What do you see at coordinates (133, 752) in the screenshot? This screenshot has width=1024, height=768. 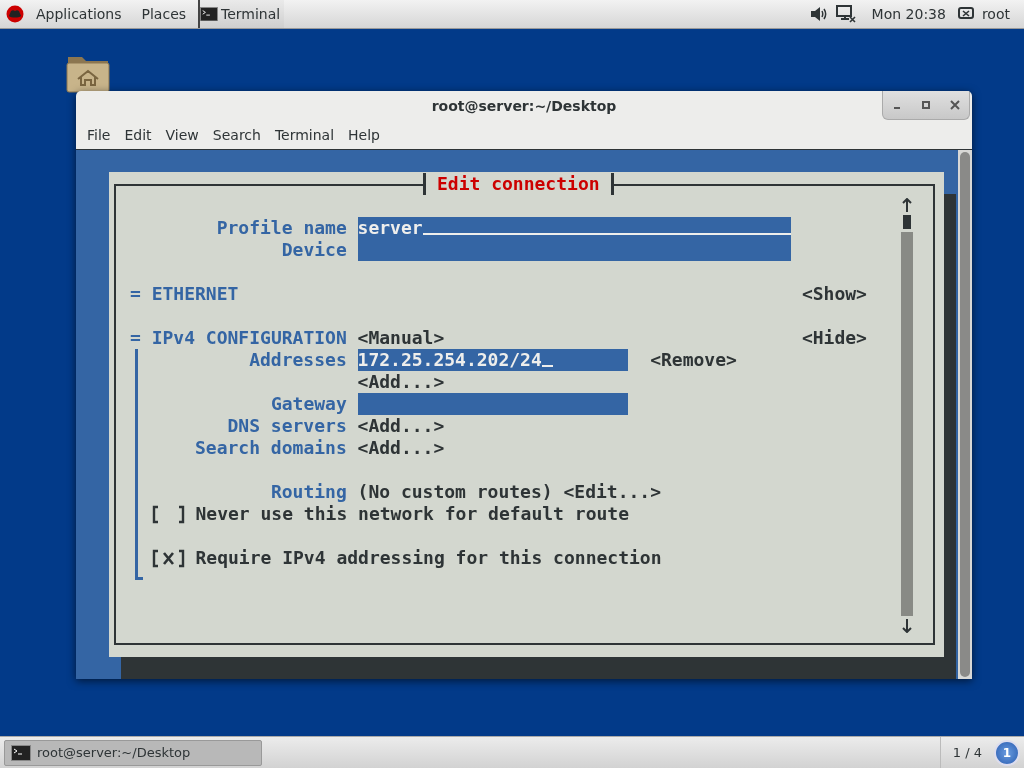 I see `taskbar-item: root@server:~/Desktop` at bounding box center [133, 752].